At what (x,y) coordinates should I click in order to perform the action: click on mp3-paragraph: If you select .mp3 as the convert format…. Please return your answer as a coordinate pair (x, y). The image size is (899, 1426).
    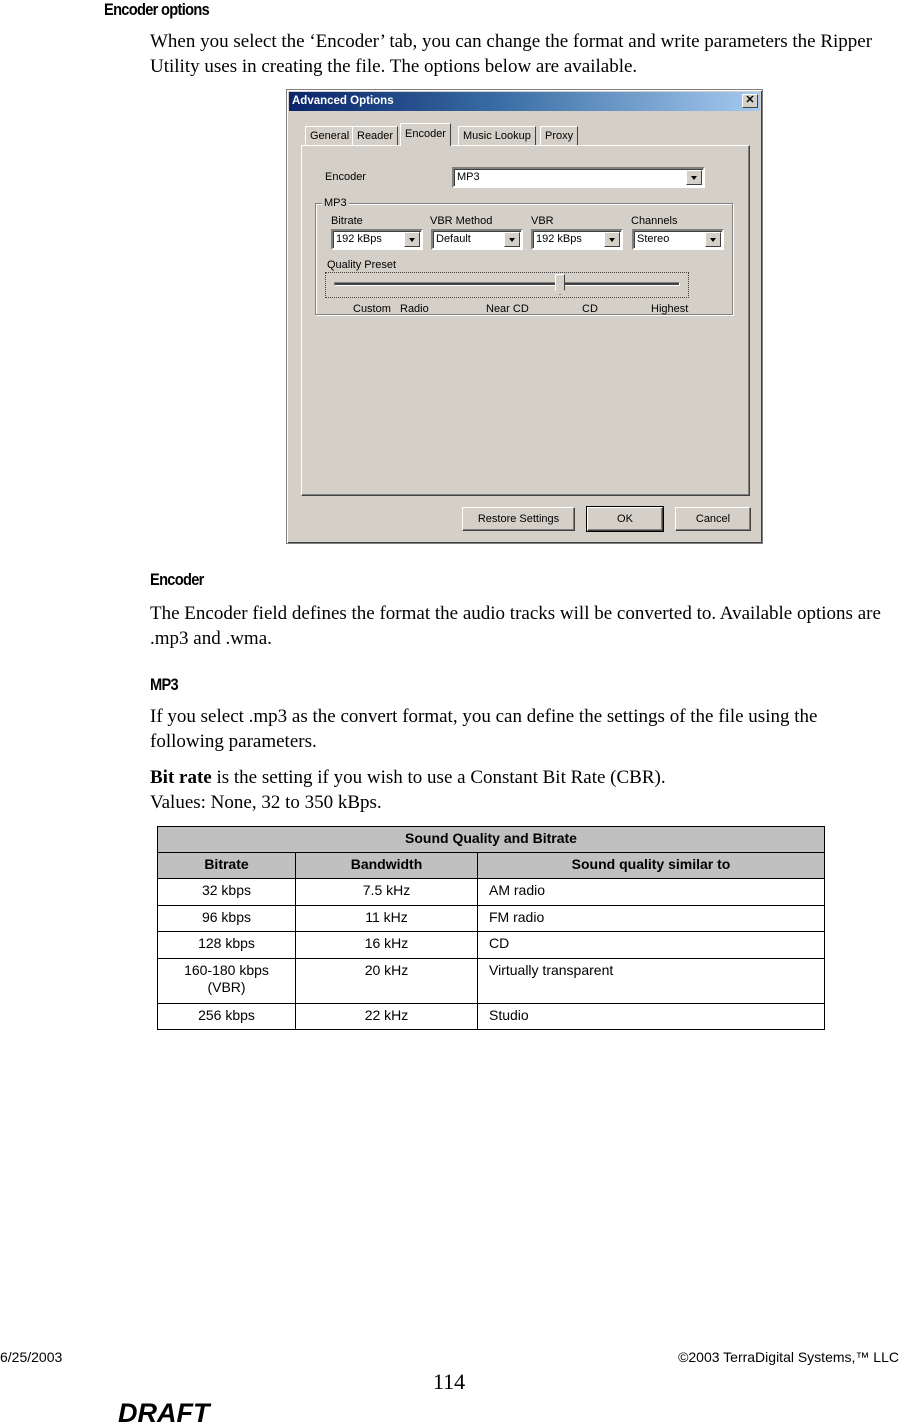
    Looking at the image, I should click on (484, 729).